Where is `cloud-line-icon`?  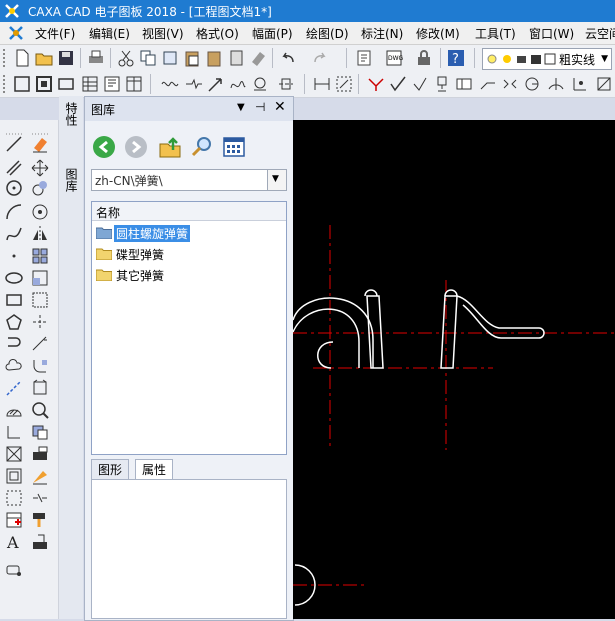 cloud-line-icon is located at coordinates (14, 366).